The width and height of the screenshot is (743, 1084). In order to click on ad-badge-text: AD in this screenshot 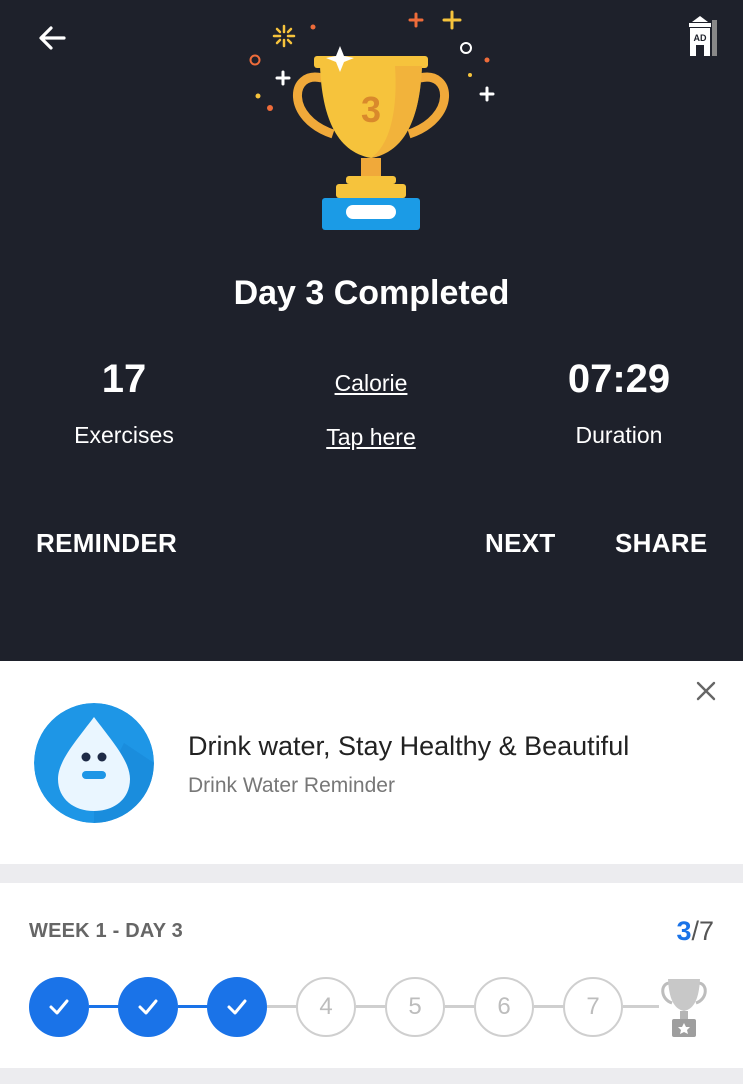, I will do `click(700, 38)`.